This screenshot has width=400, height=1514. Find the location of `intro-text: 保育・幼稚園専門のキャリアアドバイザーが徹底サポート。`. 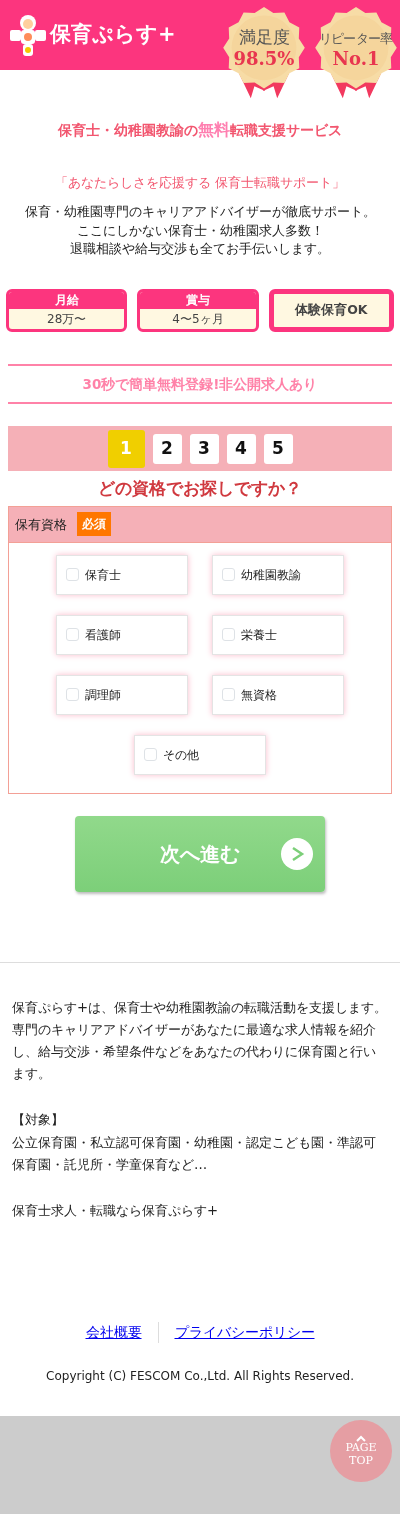

intro-text: 保育・幼稚園専門のキャリアアドバイザーが徹底サポート。 is located at coordinates (200, 211).